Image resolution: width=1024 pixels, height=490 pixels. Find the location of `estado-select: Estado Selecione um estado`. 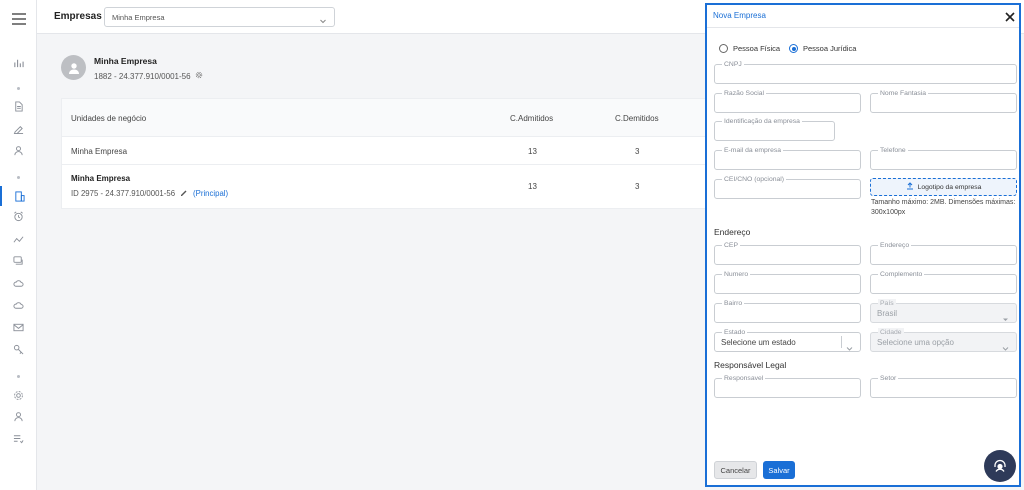

estado-select: Estado Selecione um estado is located at coordinates (787, 340).